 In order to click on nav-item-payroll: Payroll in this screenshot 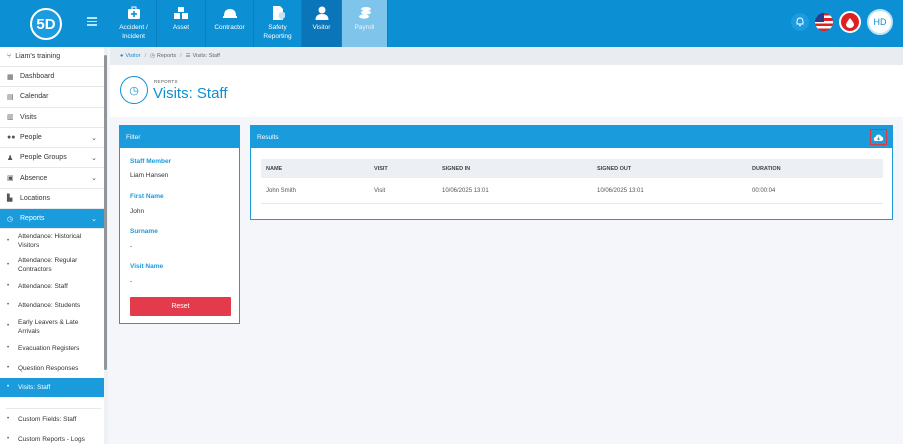, I will do `click(365, 23)`.